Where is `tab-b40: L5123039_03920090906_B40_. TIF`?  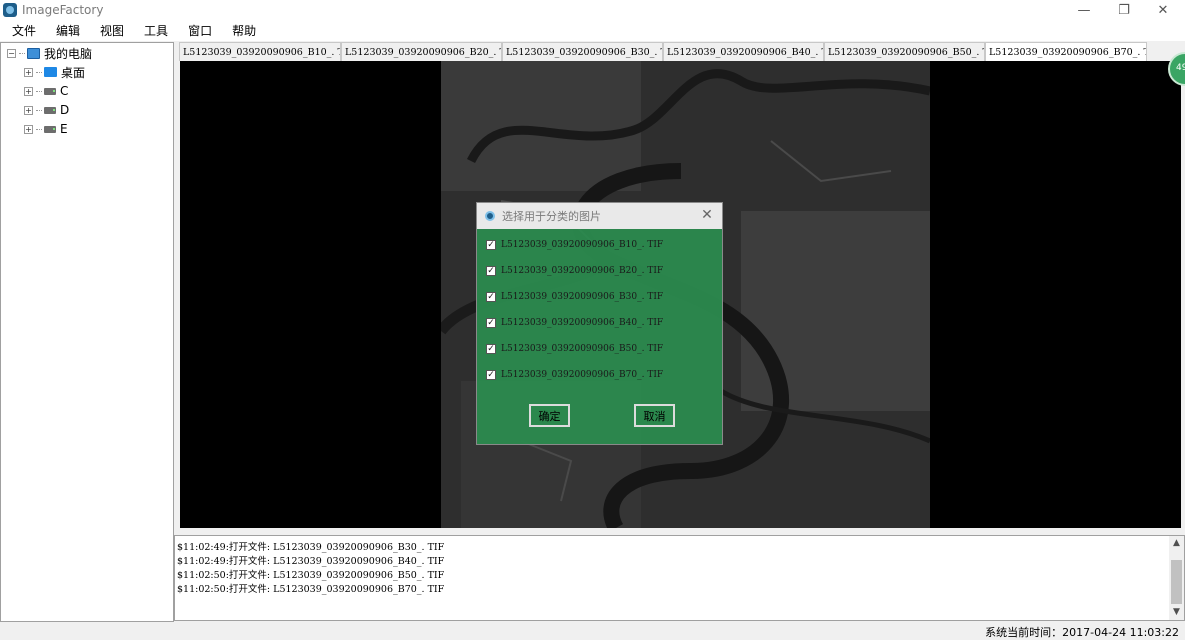
tab-b40: L5123039_03920090906_B40_. TIF is located at coordinates (743, 51).